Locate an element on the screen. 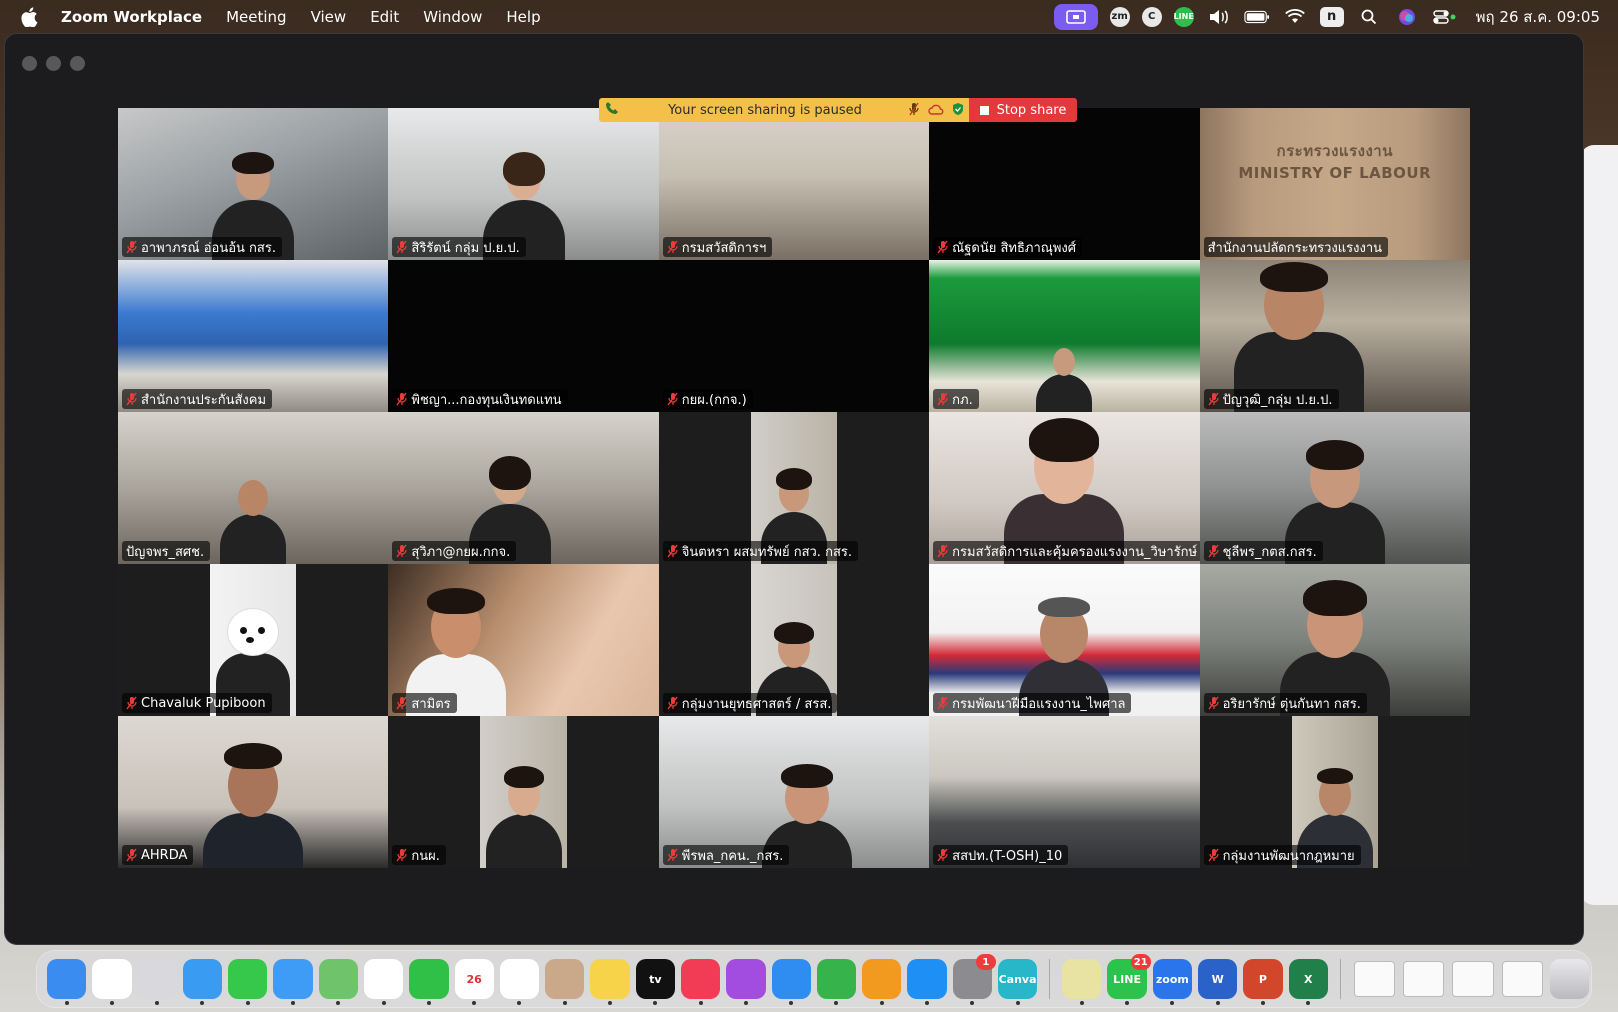  menu-help: Help is located at coordinates (523, 17).